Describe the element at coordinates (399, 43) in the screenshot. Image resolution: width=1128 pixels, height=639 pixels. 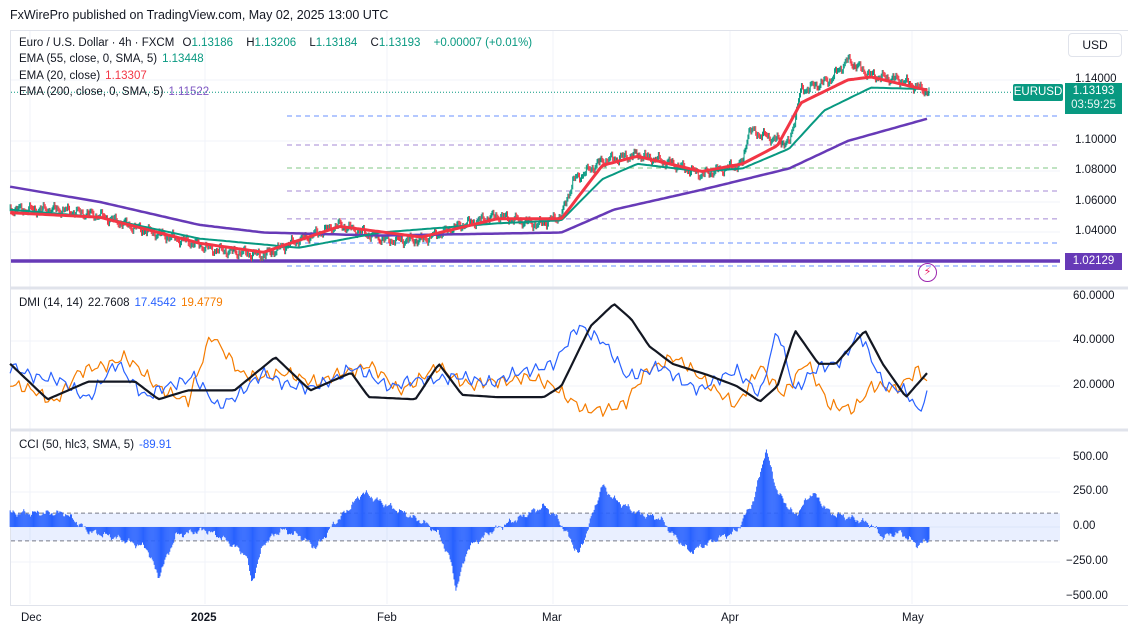
I see `close-value: 1.13193` at that location.